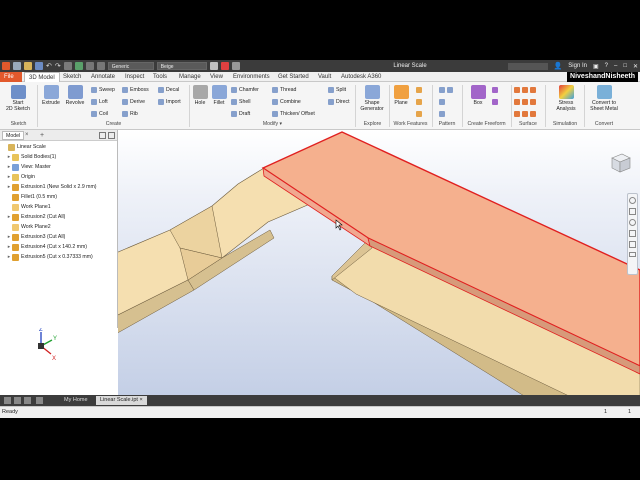  I want to click on orbit-icon, so click(632, 233).